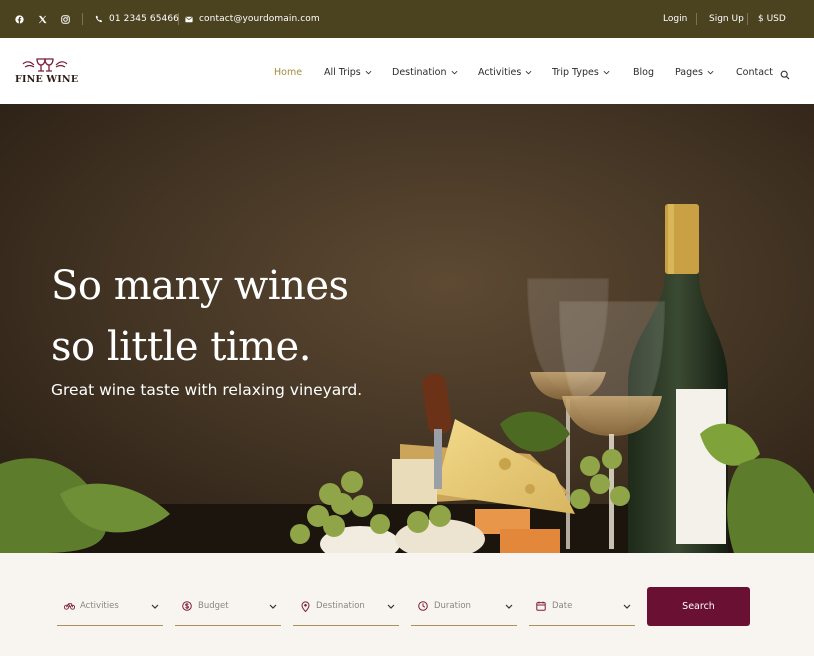 This screenshot has width=814, height=656. What do you see at coordinates (772, 19) in the screenshot?
I see `currency-selector: $ USD` at bounding box center [772, 19].